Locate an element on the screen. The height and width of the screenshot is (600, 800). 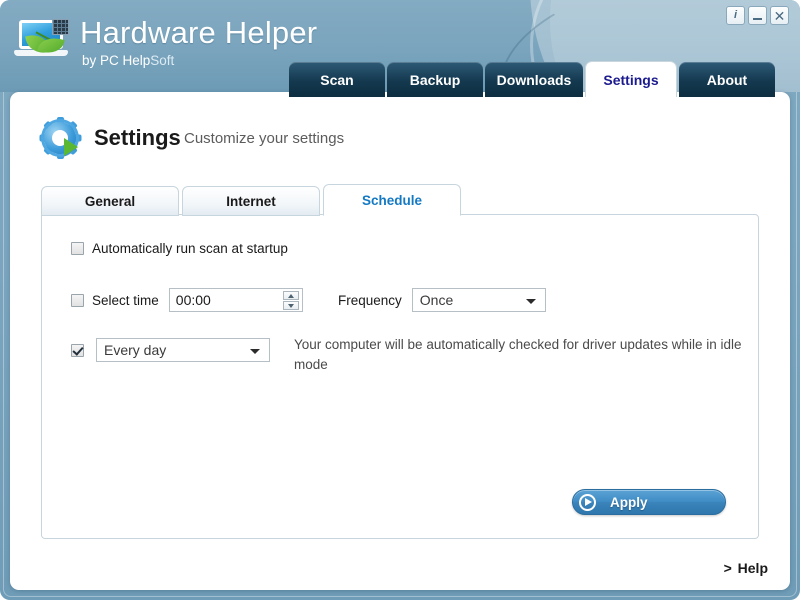
minimize-button is located at coordinates (757, 15).